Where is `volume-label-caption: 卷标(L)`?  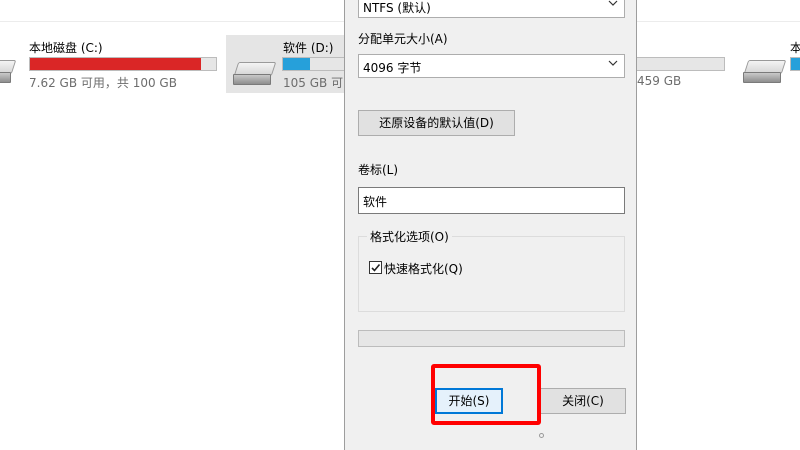 volume-label-caption: 卷标(L) is located at coordinates (378, 170).